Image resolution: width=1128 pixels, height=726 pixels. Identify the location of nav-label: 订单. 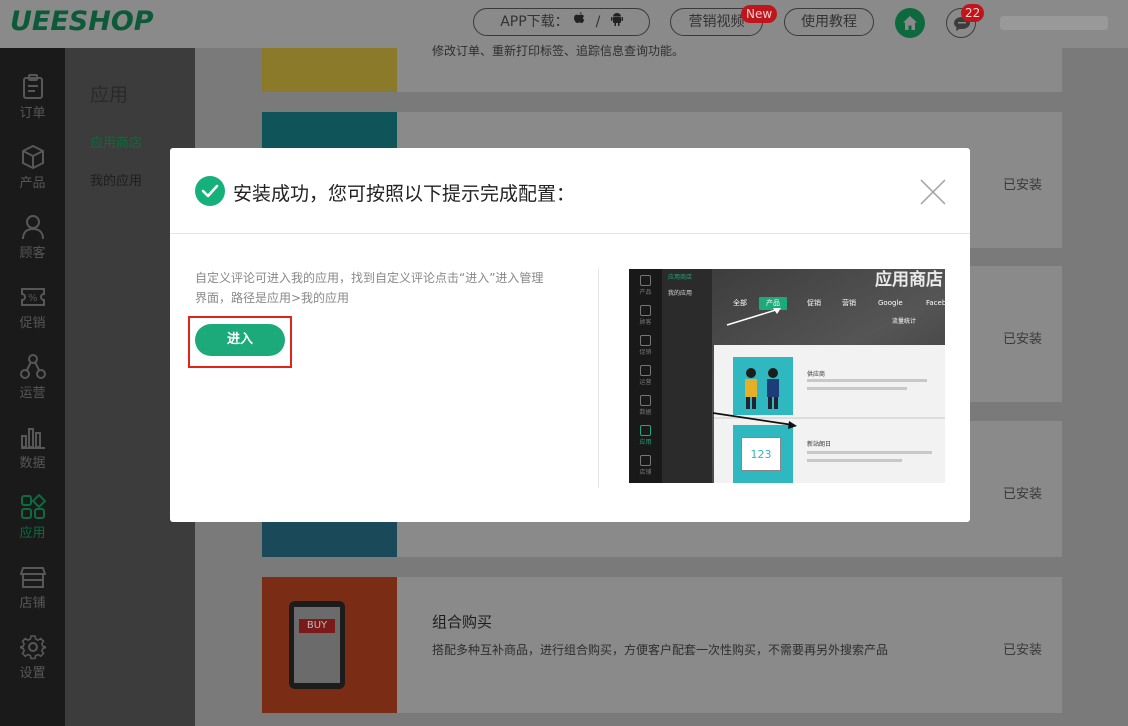
(32, 113).